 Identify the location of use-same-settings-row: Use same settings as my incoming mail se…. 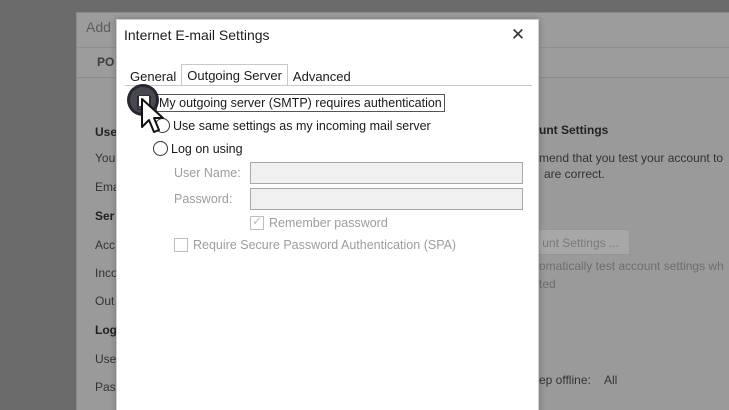
(293, 125).